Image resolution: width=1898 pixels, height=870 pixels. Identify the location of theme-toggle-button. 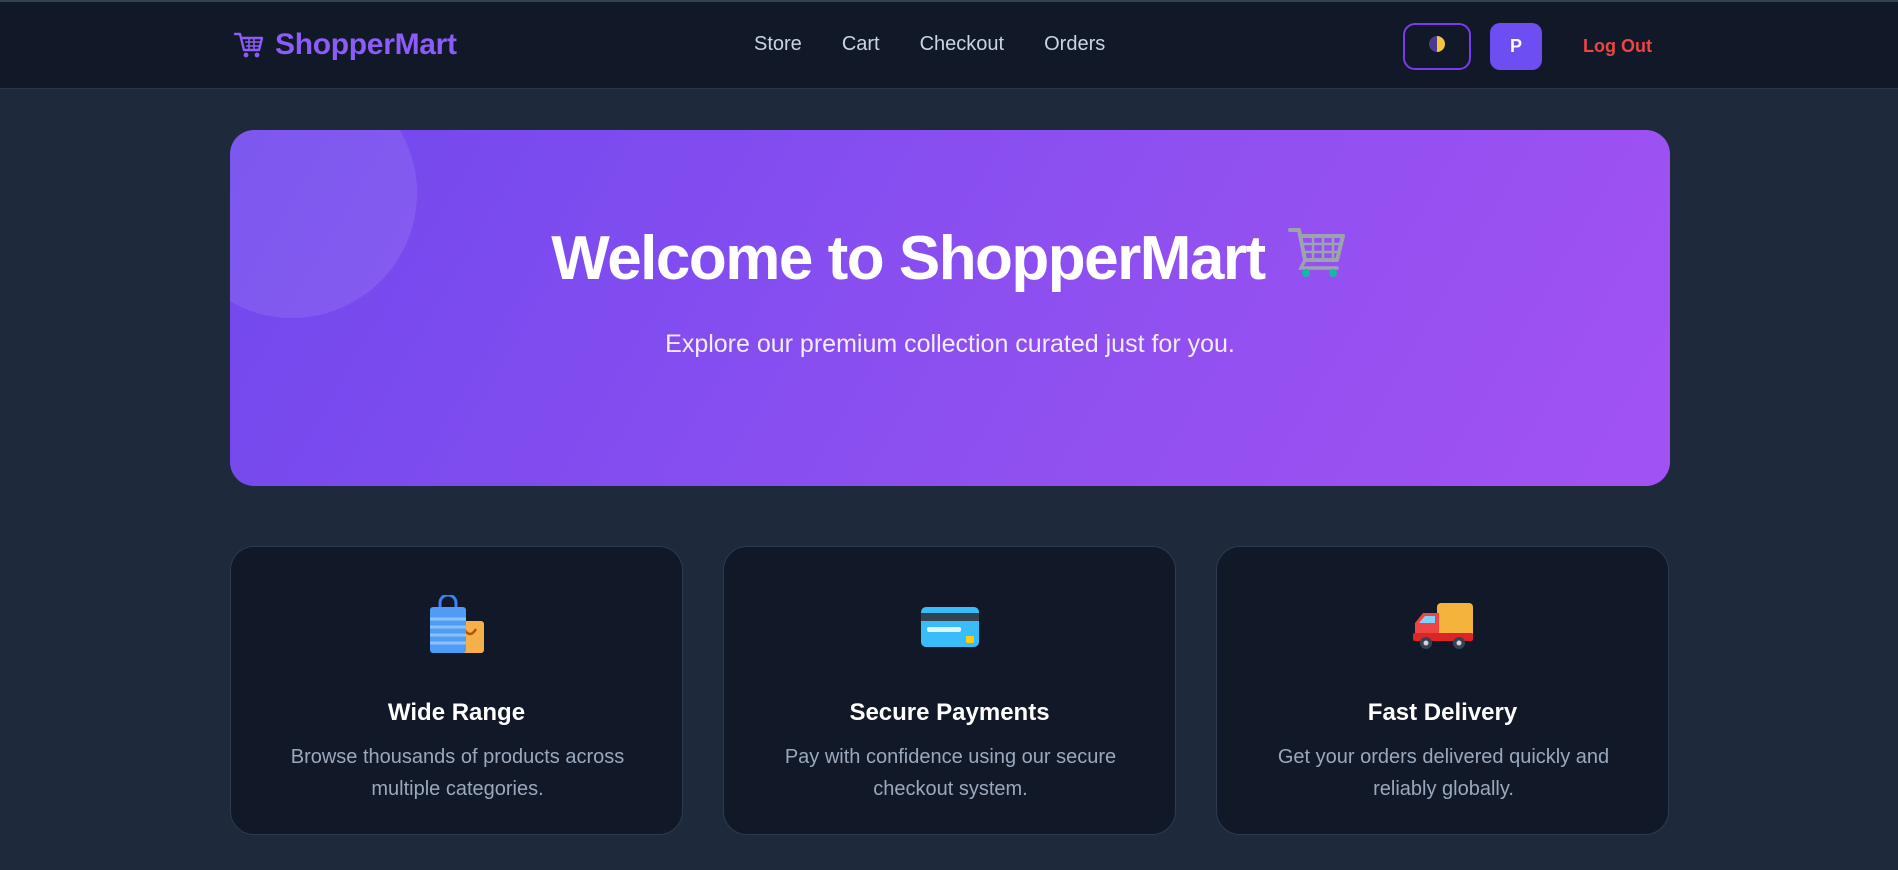
(1437, 46).